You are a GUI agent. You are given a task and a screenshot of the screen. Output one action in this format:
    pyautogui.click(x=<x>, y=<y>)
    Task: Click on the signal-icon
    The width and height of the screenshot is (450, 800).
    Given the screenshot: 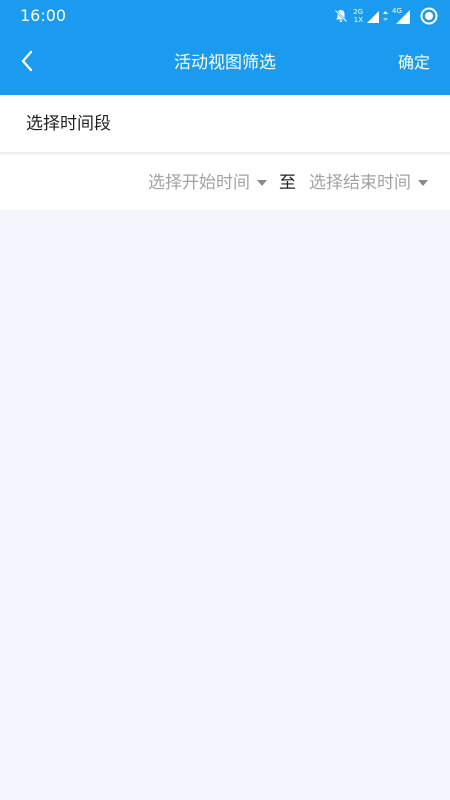 What is the action you would take?
    pyautogui.click(x=373, y=16)
    